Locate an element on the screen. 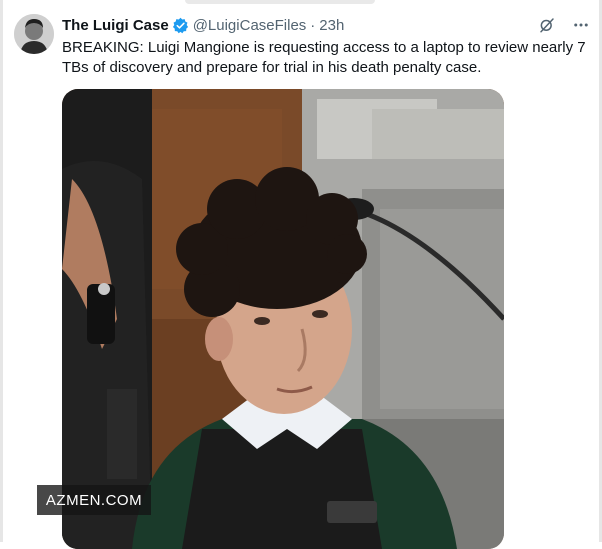 Image resolution: width=602 pixels, height=549 pixels. watermark: AZMEN.COM is located at coordinates (94, 500).